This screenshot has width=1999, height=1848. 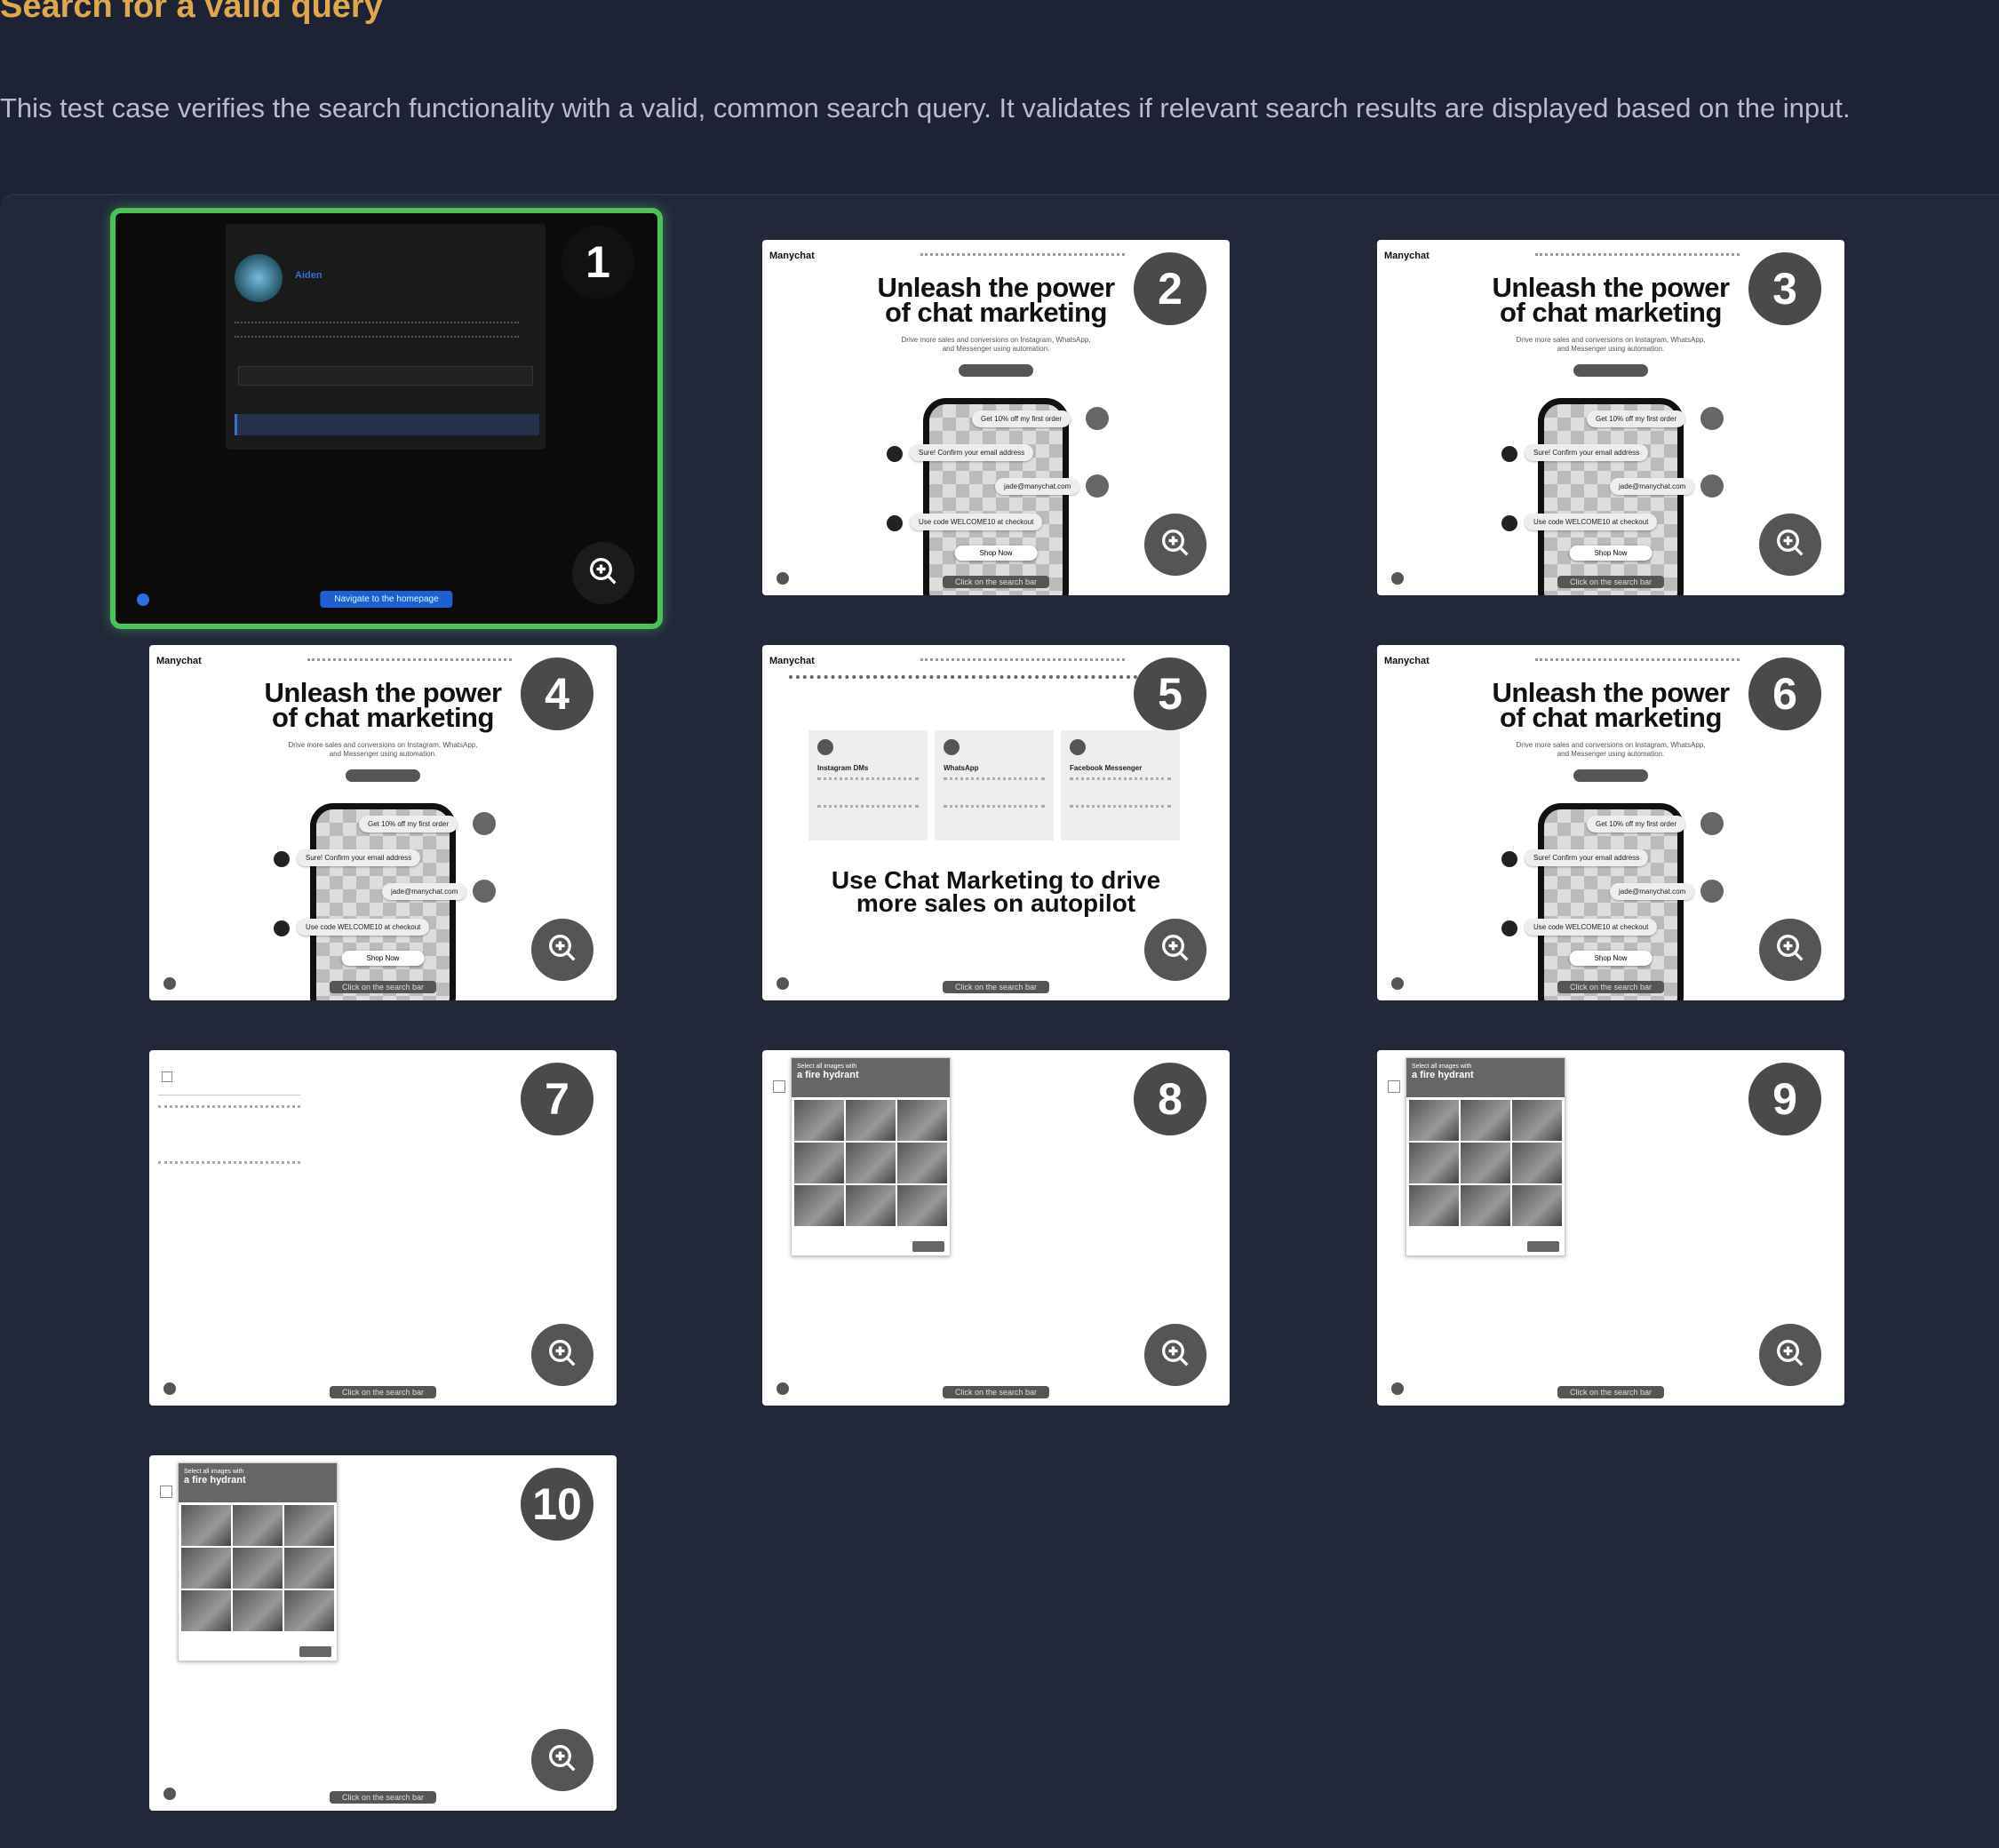 I want to click on thumb-user-avatar, so click(x=259, y=278).